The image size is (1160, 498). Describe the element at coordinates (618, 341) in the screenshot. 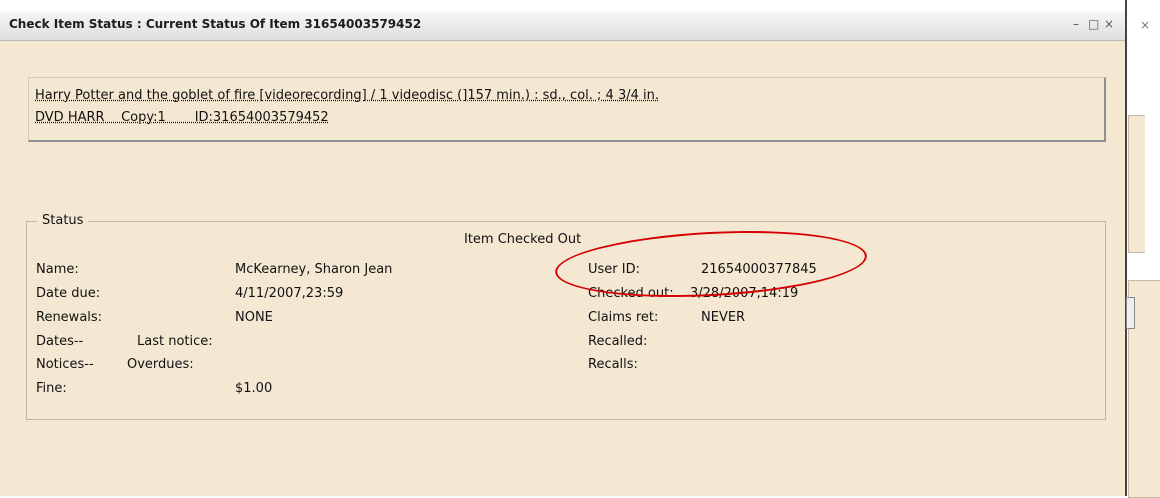

I see `recalled-label: Recalled:` at that location.